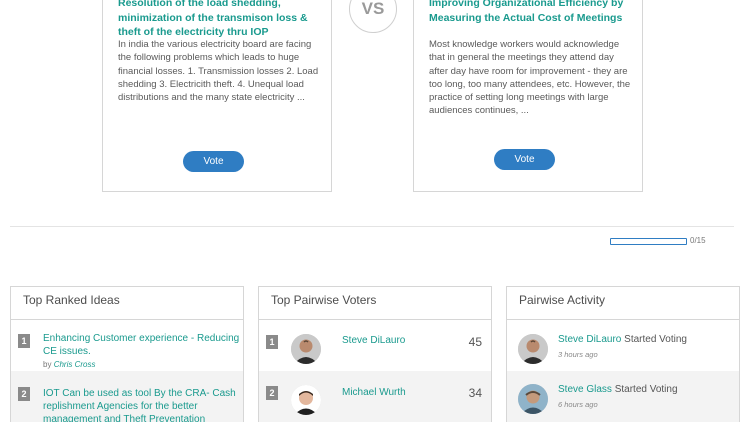  Describe the element at coordinates (374, 392) in the screenshot. I see `voter-name: Michael Wurth` at that location.